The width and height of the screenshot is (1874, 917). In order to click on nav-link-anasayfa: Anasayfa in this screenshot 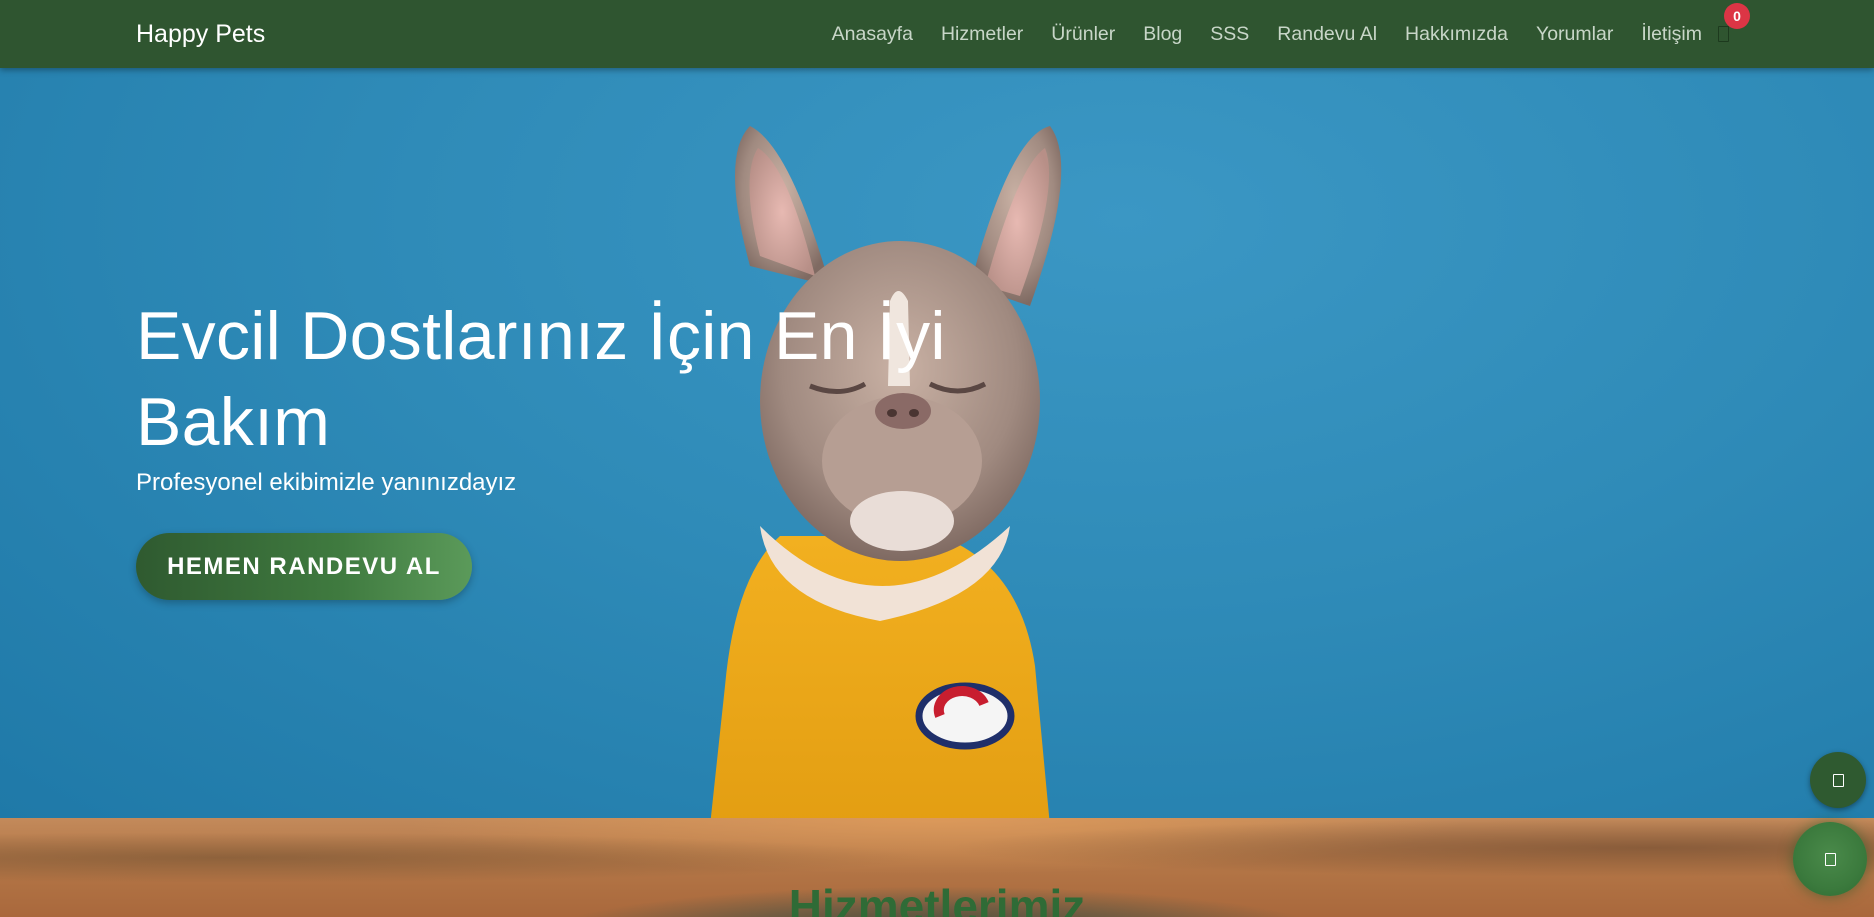, I will do `click(872, 34)`.